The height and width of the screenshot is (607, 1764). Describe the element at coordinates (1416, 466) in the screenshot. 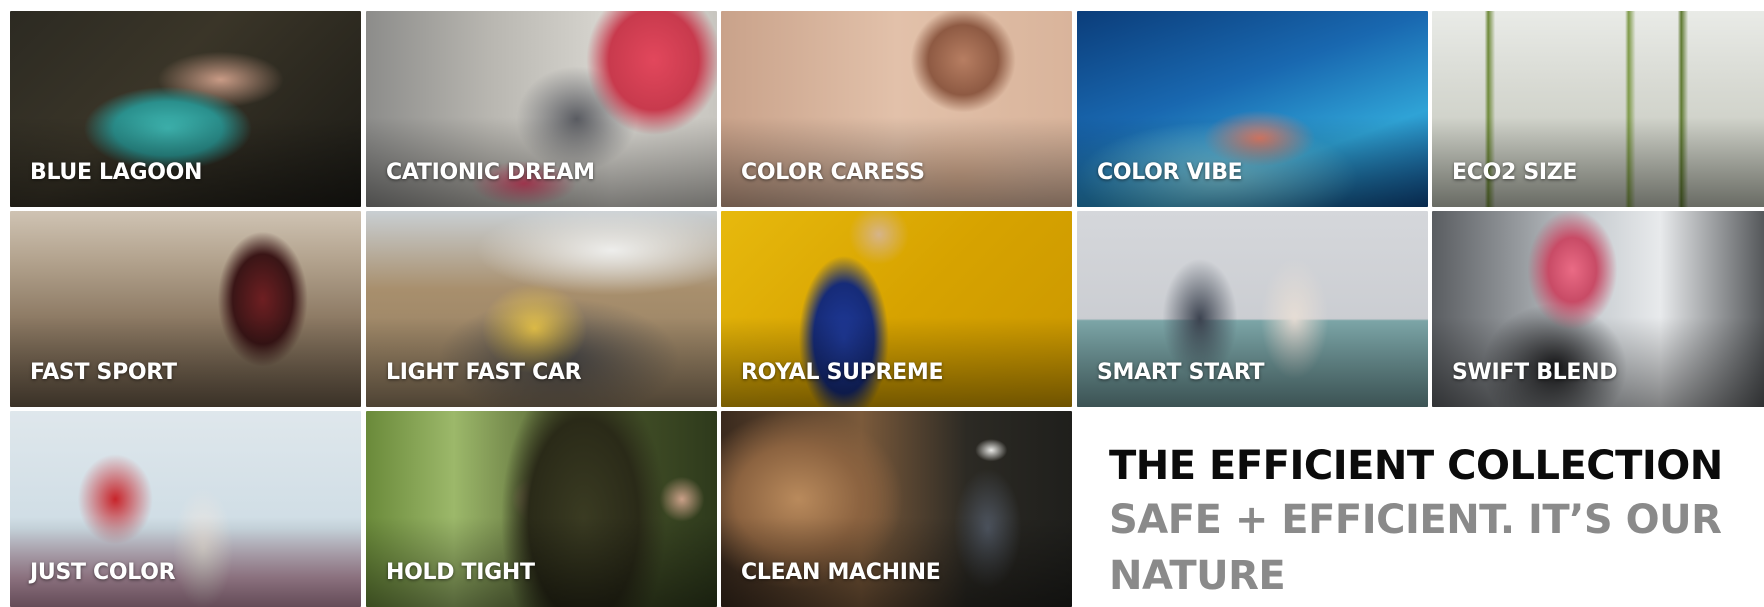

I see `collection-title: THE EFFICIENT COLLECTION` at that location.